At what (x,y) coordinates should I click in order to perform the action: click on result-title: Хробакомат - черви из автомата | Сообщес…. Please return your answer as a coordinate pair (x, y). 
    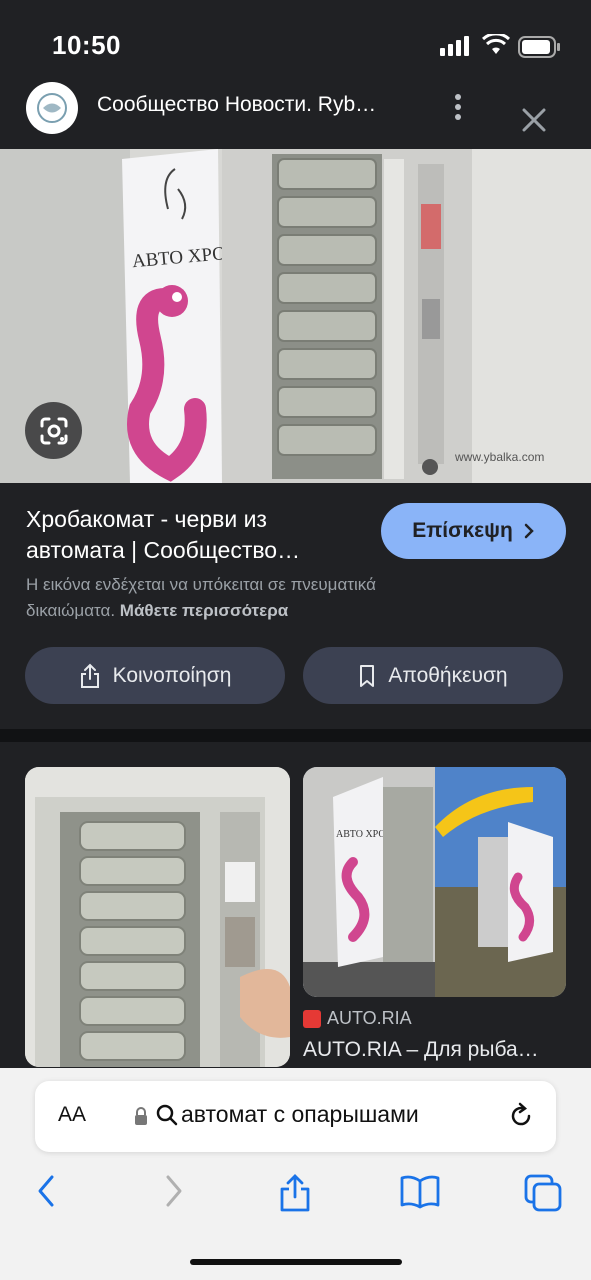
    Looking at the image, I should click on (196, 535).